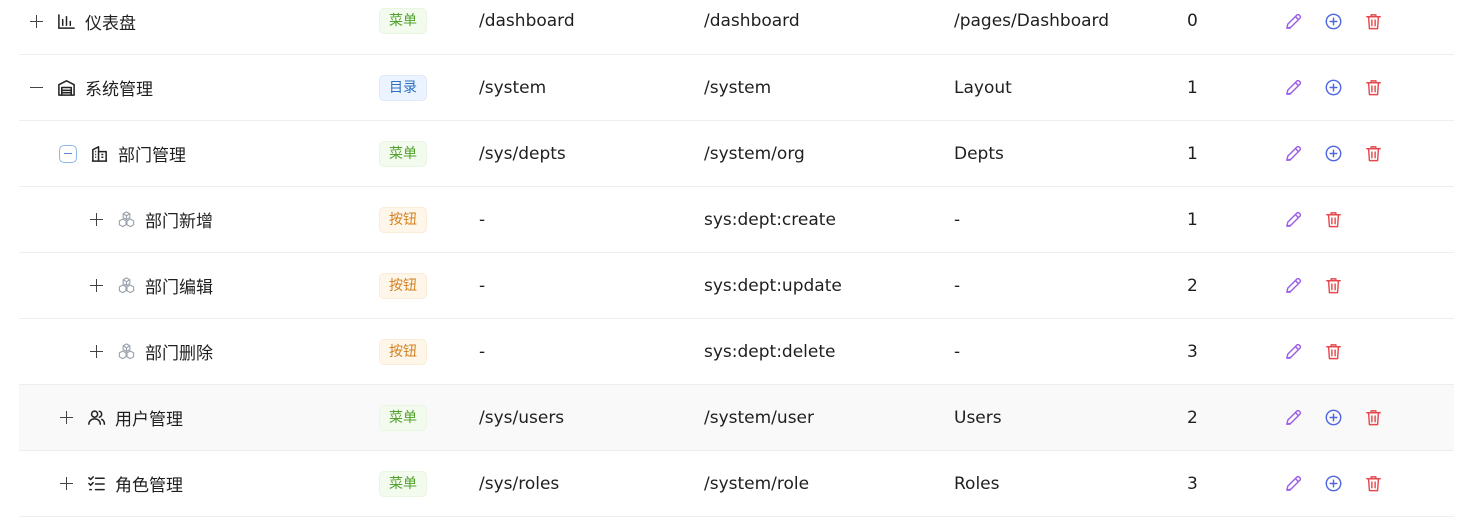 This screenshot has height=518, width=1480. I want to click on menu-name: 系统管理, so click(119, 90).